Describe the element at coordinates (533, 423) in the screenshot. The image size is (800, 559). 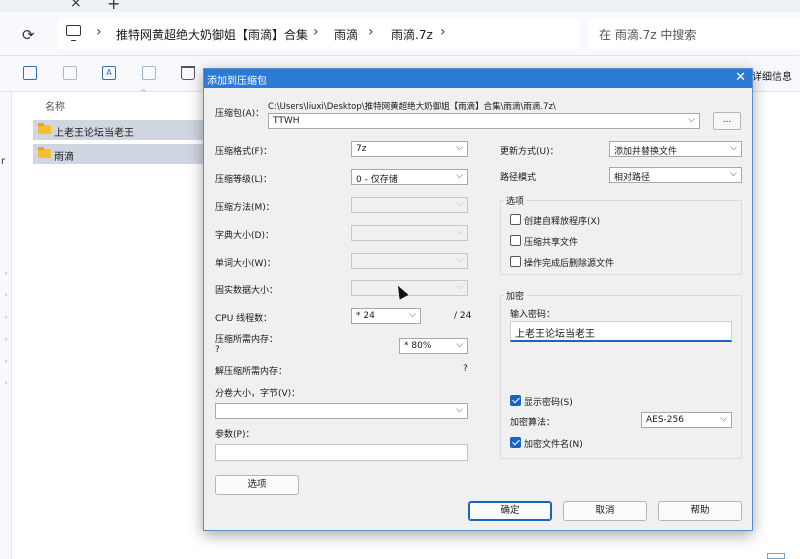
I see `enc-method-label: 加密算法：` at that location.